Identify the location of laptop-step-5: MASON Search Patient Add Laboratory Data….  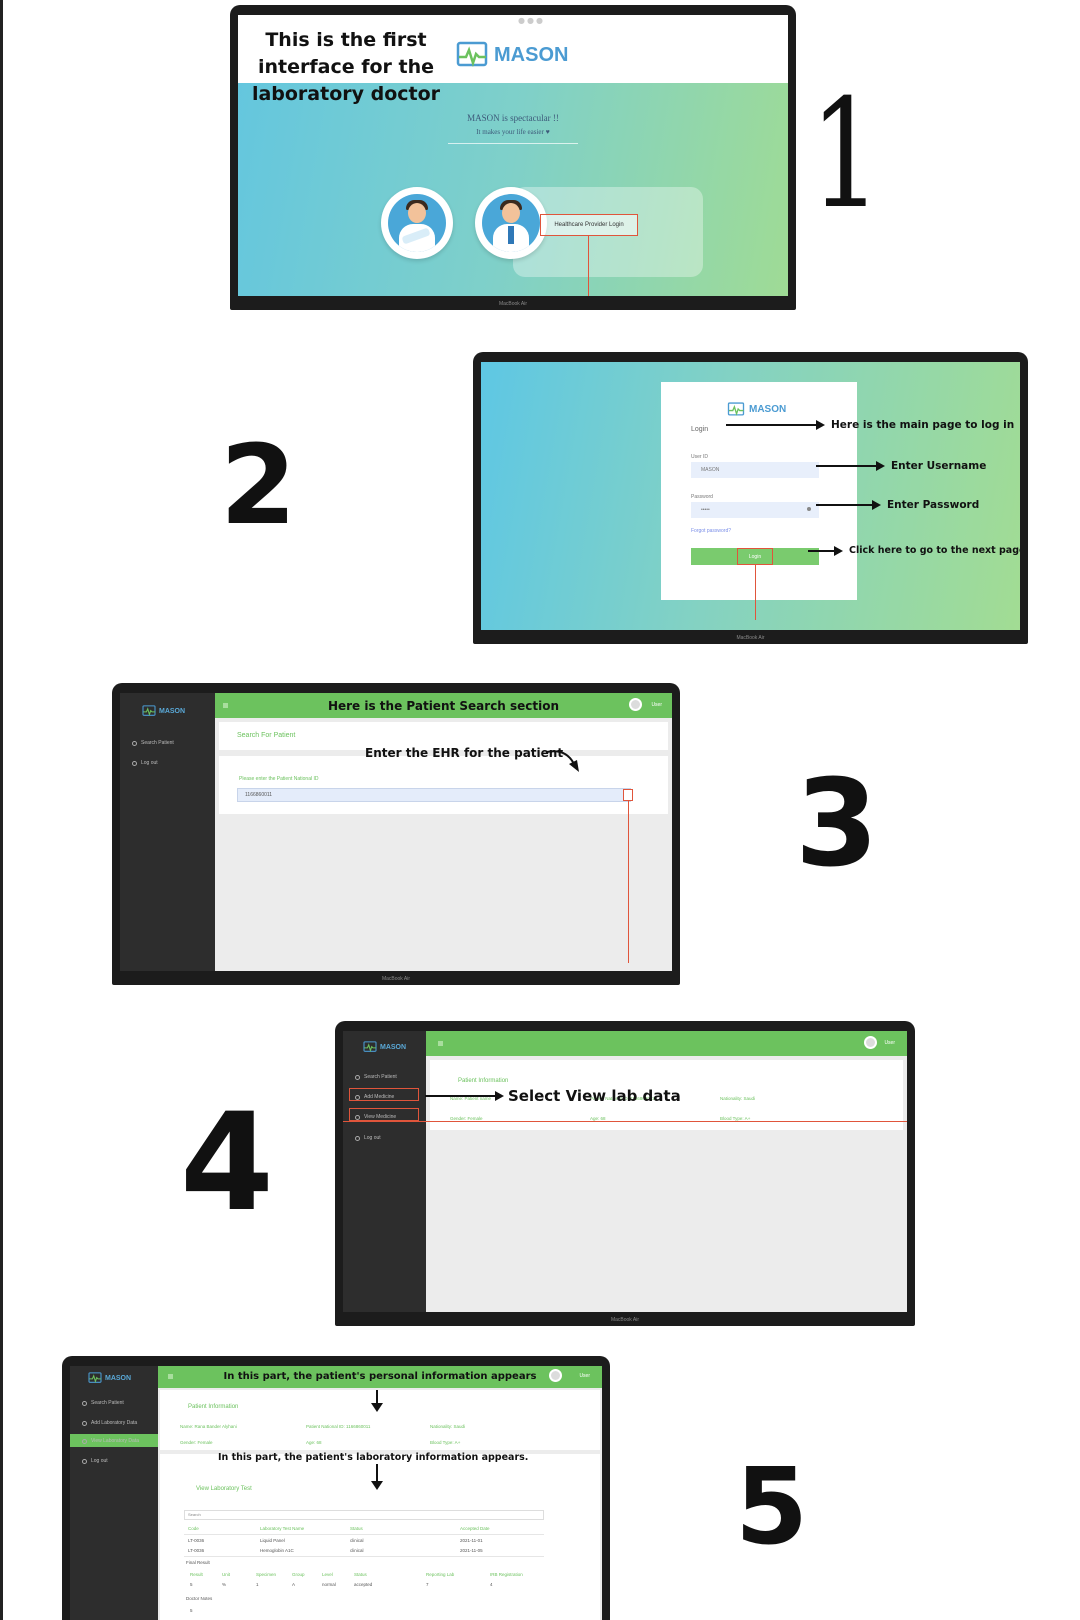
(336, 1488).